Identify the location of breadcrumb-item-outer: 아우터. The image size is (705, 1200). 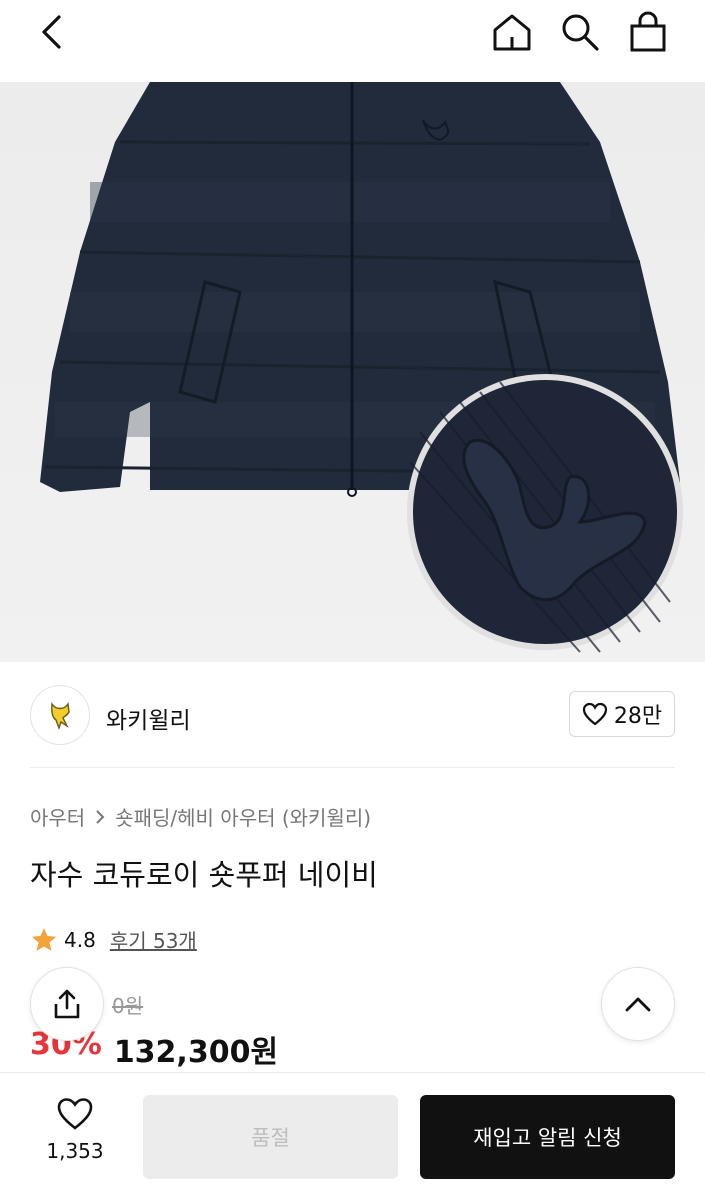
(57, 816).